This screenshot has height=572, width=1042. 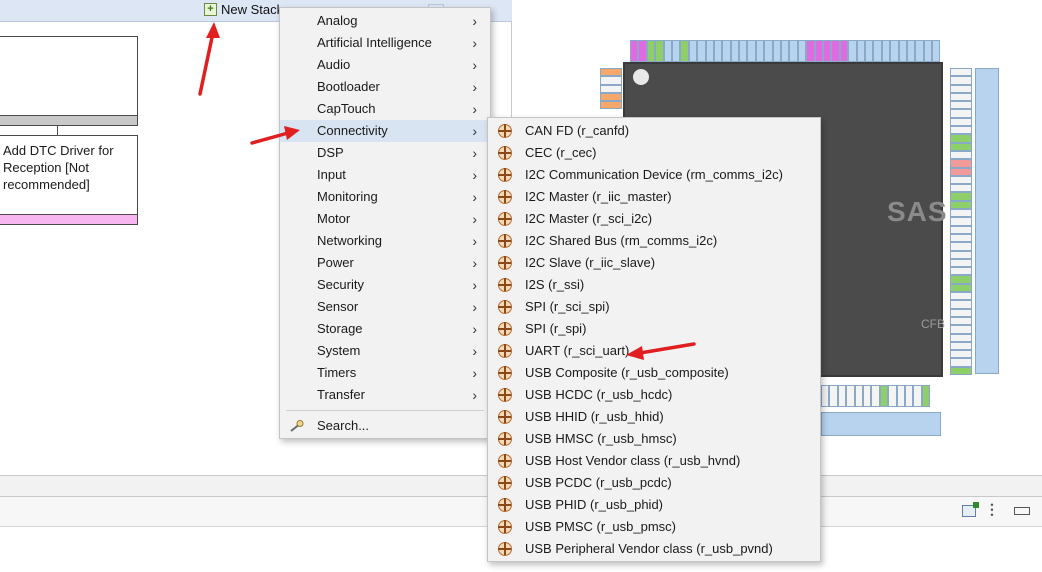 I want to click on menu-item-cec: CEC (r_cec), so click(x=654, y=153).